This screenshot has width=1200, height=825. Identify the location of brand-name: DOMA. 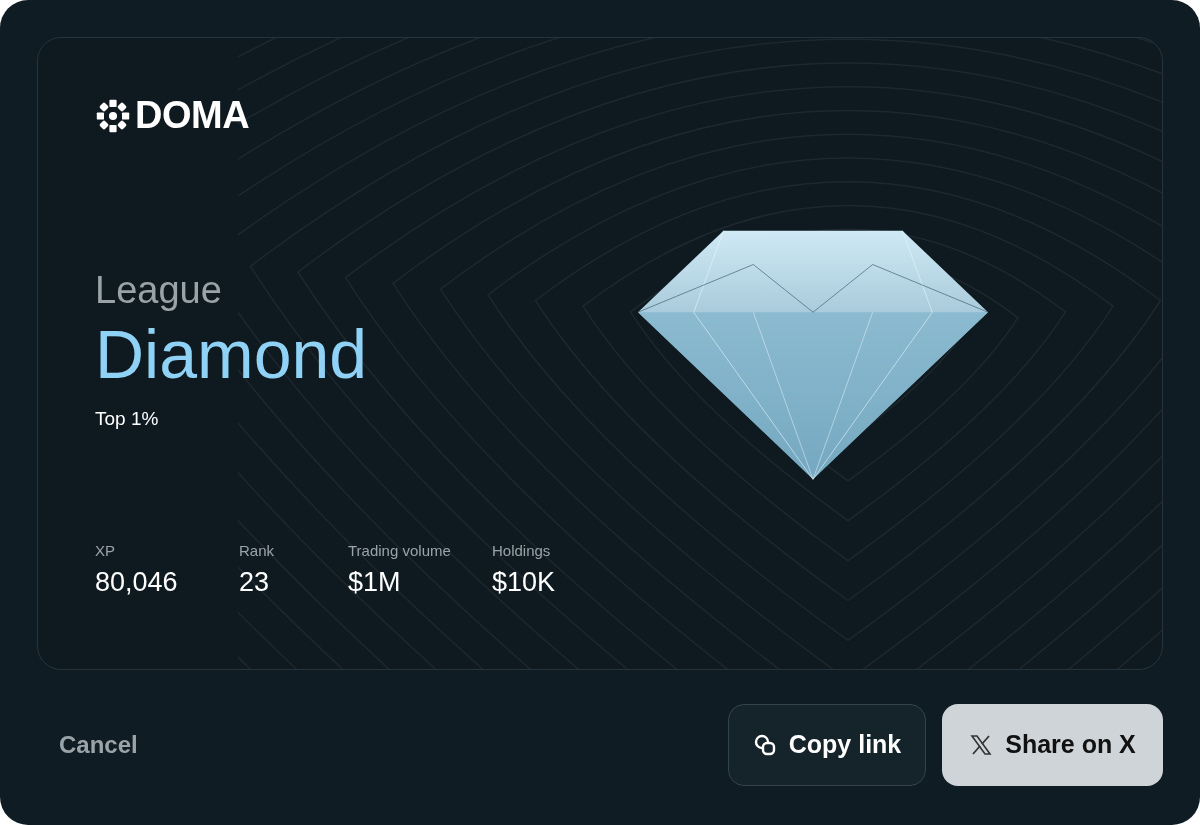
(192, 115).